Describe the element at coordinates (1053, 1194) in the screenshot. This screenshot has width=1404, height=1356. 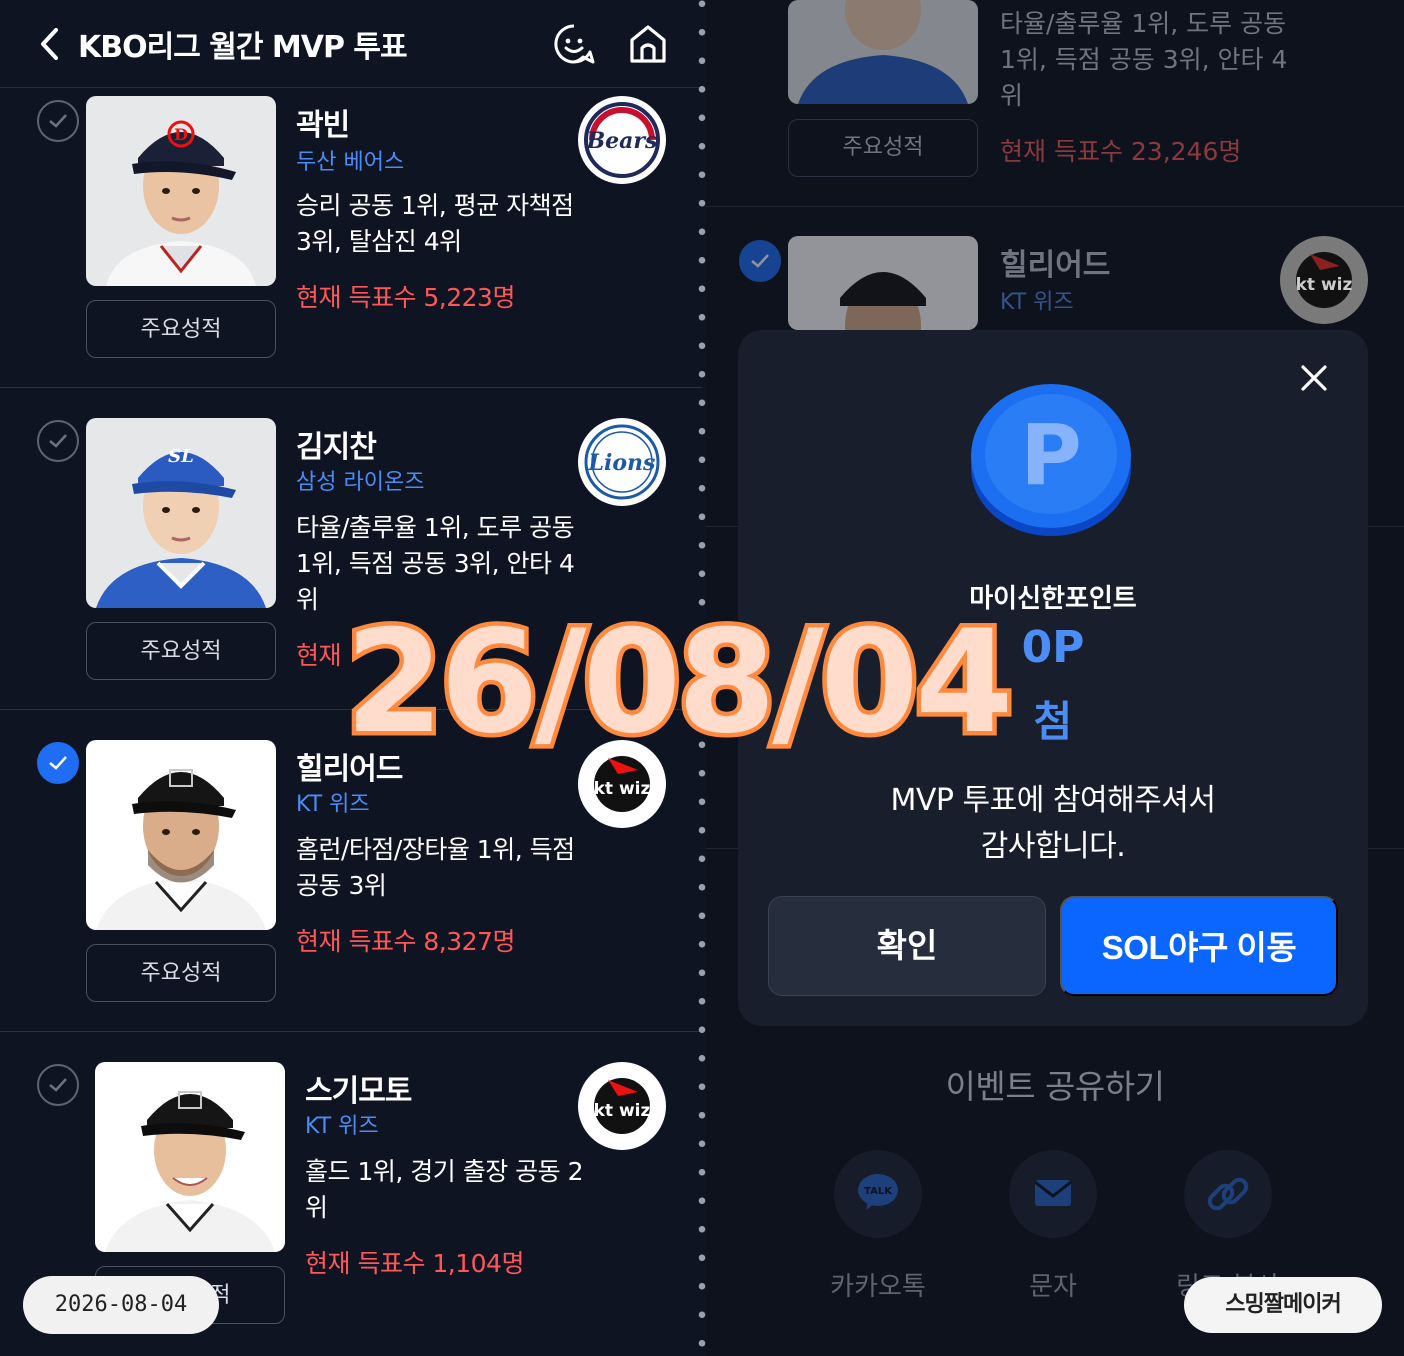
I see `mail-icon` at that location.